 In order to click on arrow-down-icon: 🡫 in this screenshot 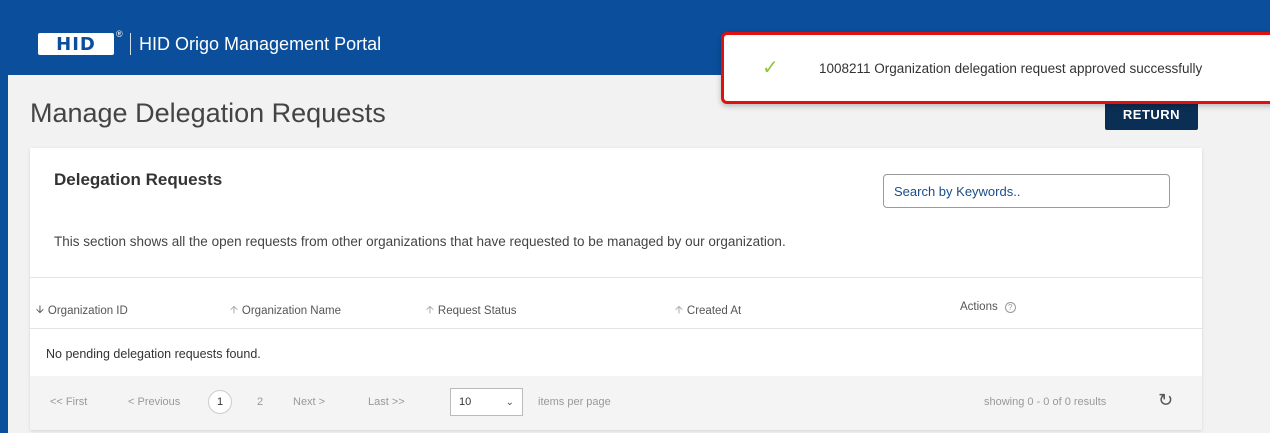, I will do `click(40, 310)`.